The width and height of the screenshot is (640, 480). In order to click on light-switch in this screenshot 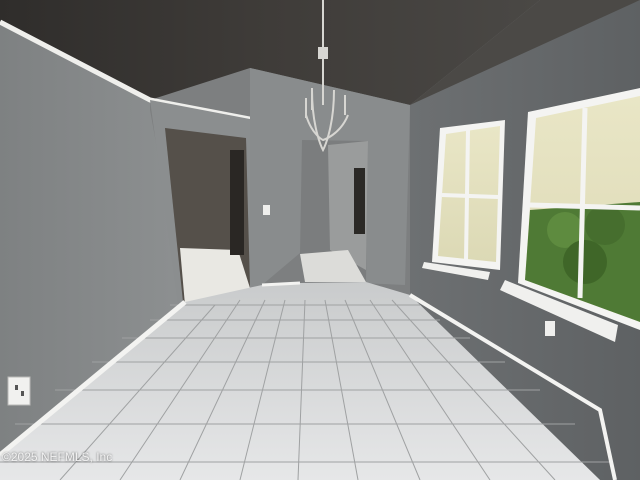, I will do `click(266, 210)`.